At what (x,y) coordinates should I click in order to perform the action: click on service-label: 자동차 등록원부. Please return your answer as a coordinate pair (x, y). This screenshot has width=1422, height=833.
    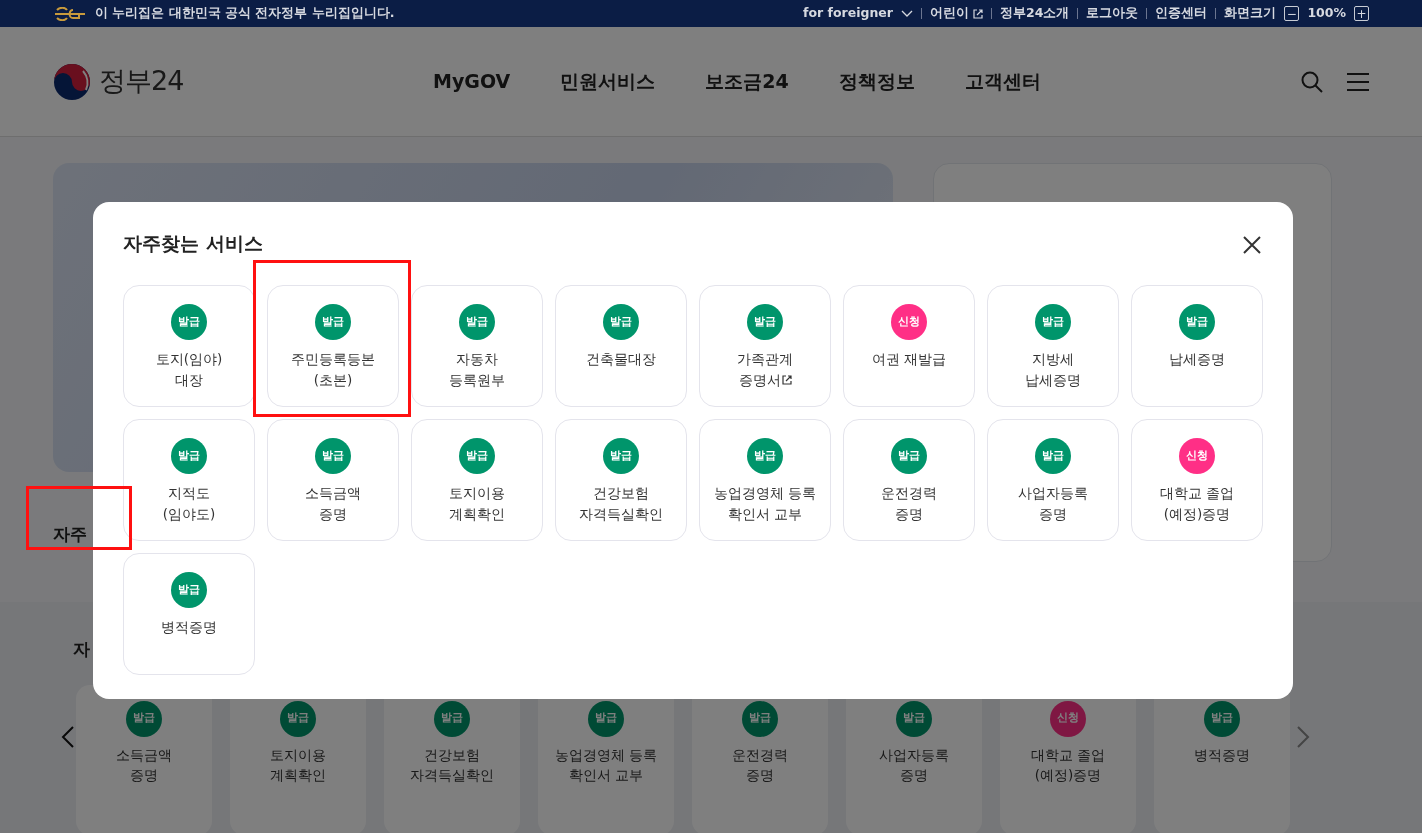
    Looking at the image, I should click on (477, 370).